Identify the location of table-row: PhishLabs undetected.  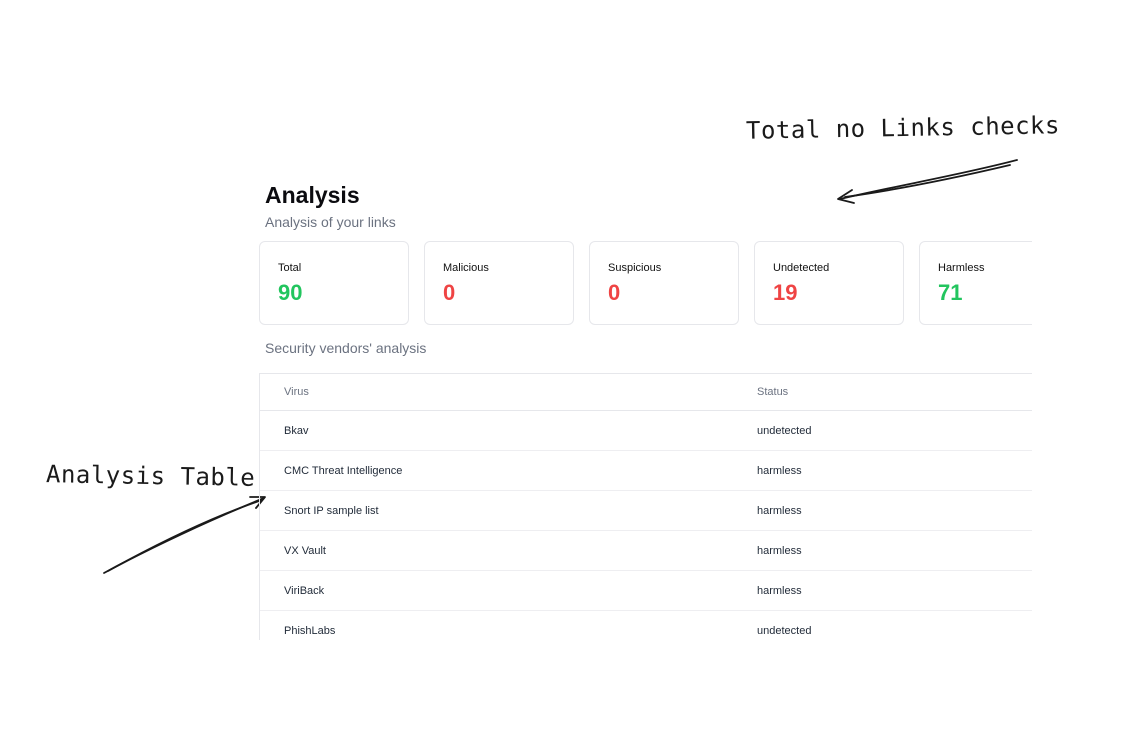
(646, 625).